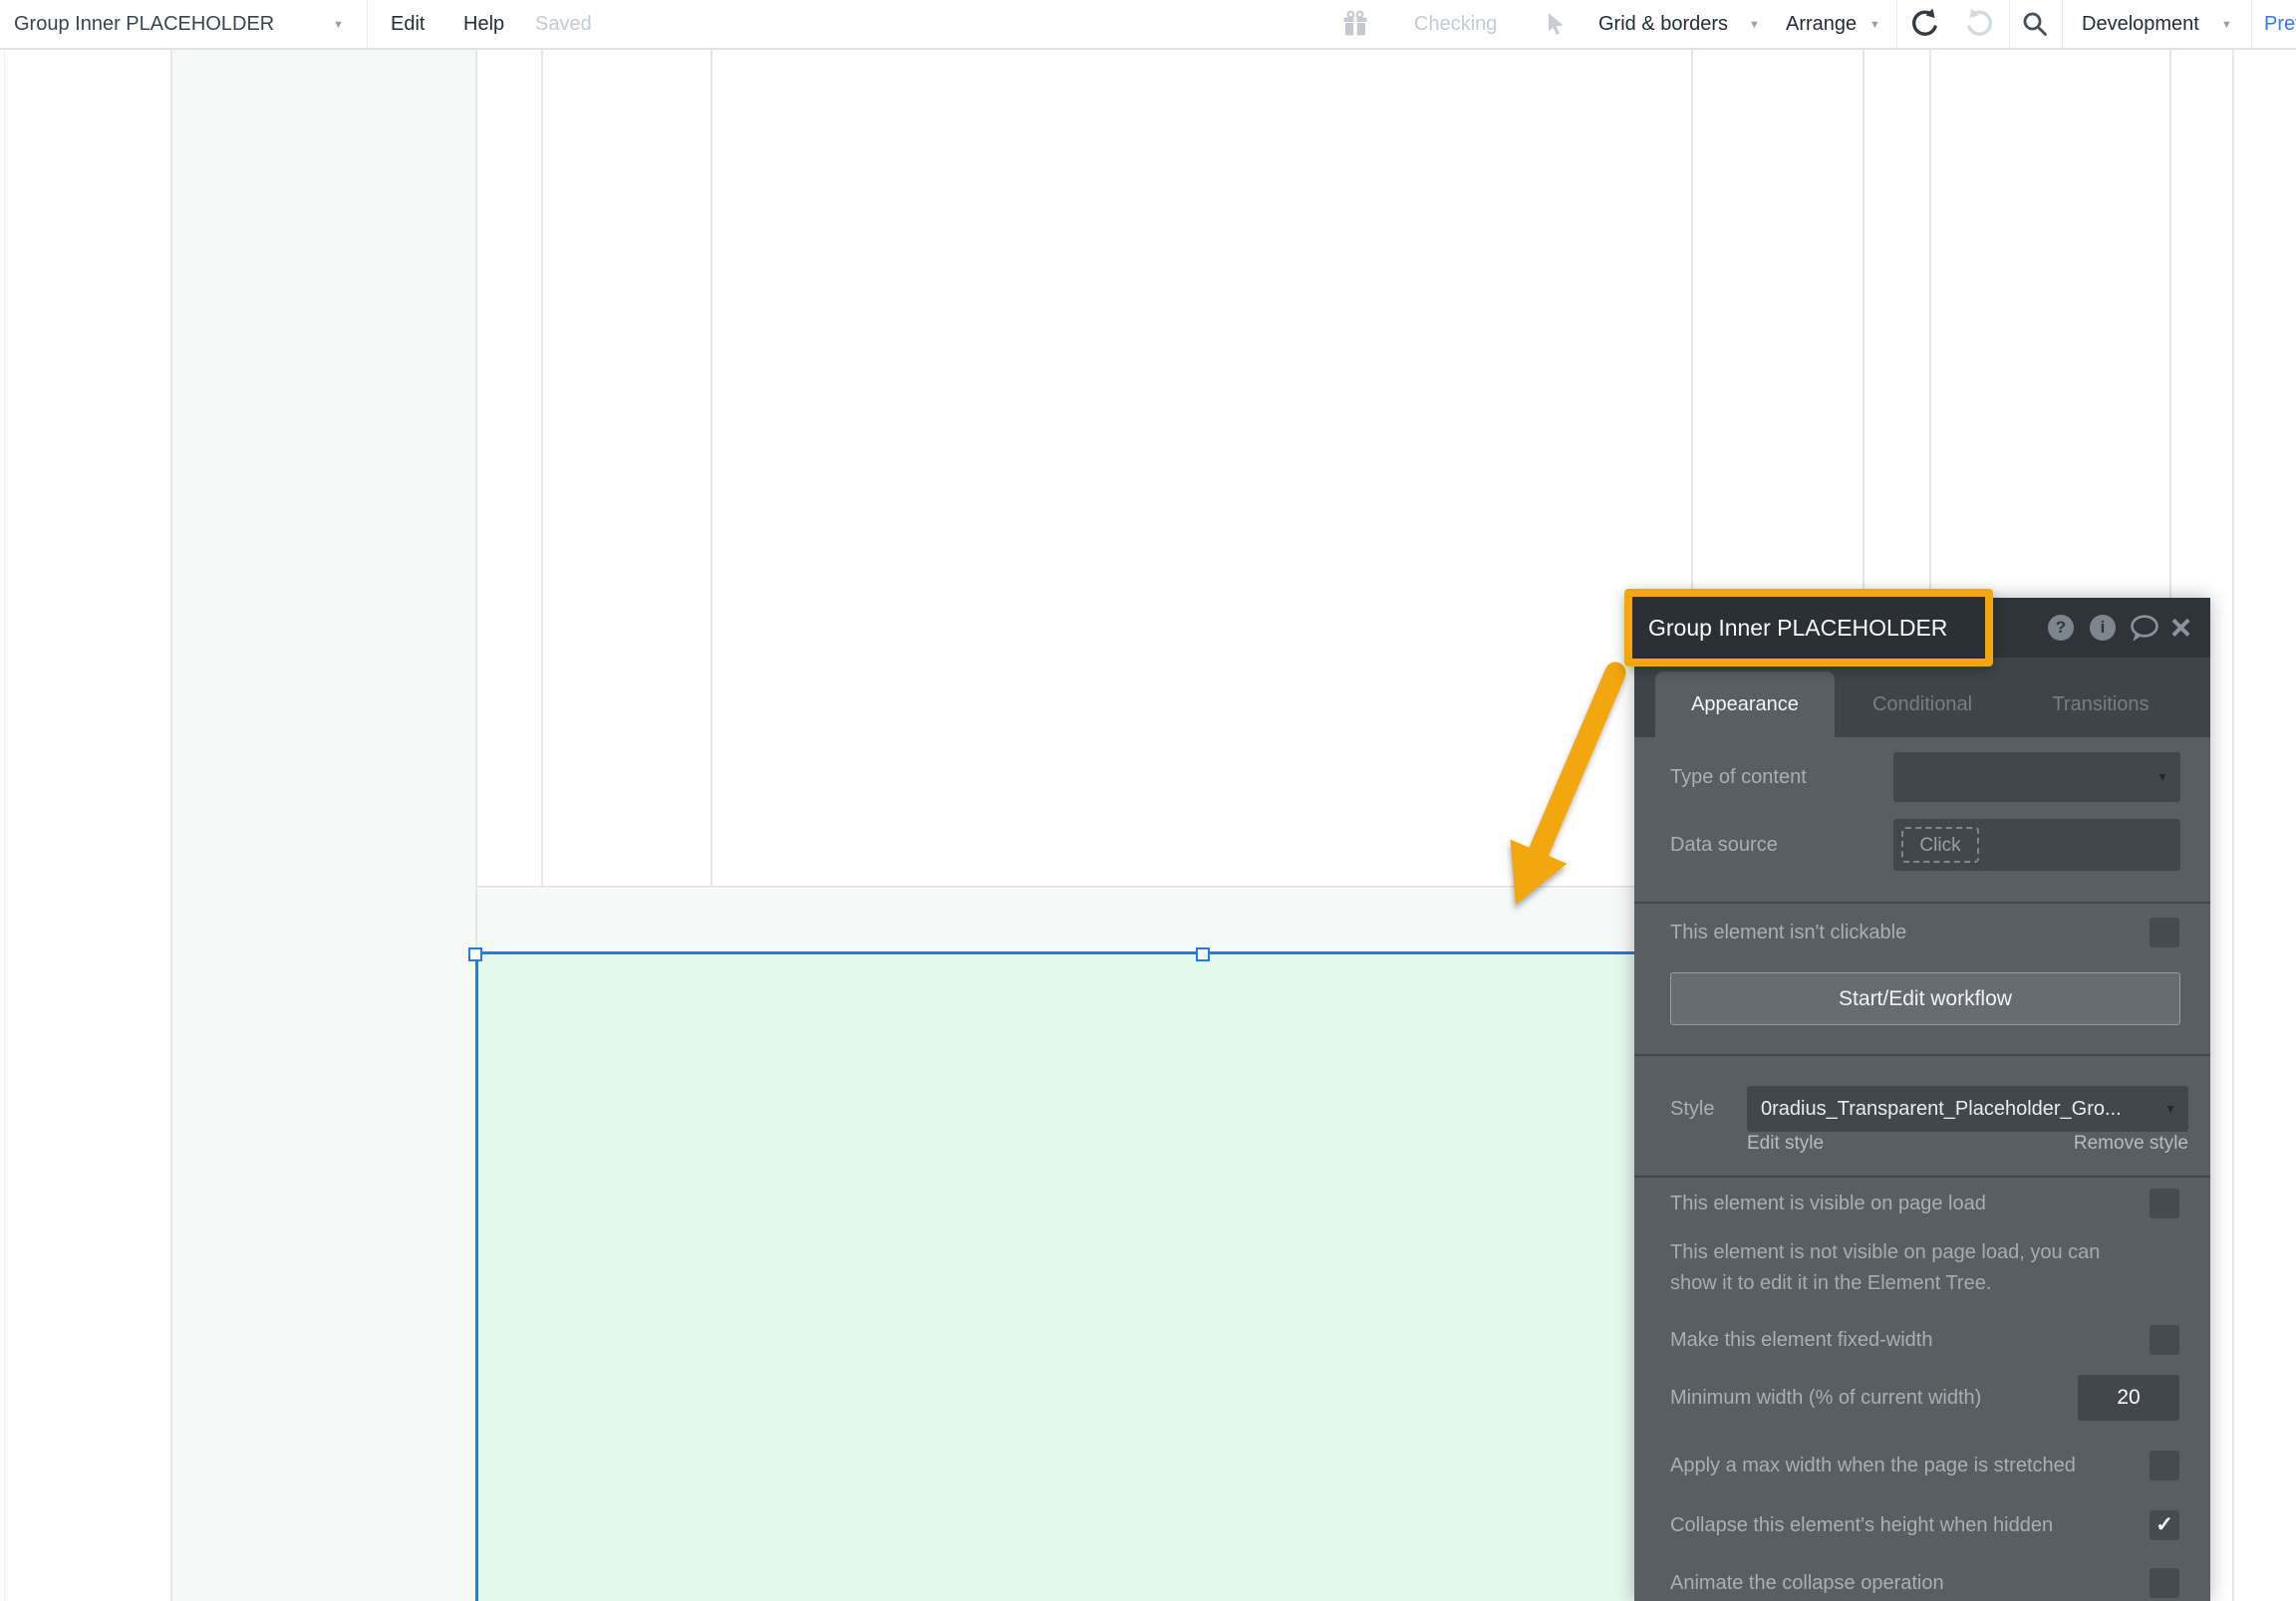  Describe the element at coordinates (1922, 704) in the screenshot. I see `tab-conditional: Conditional` at that location.